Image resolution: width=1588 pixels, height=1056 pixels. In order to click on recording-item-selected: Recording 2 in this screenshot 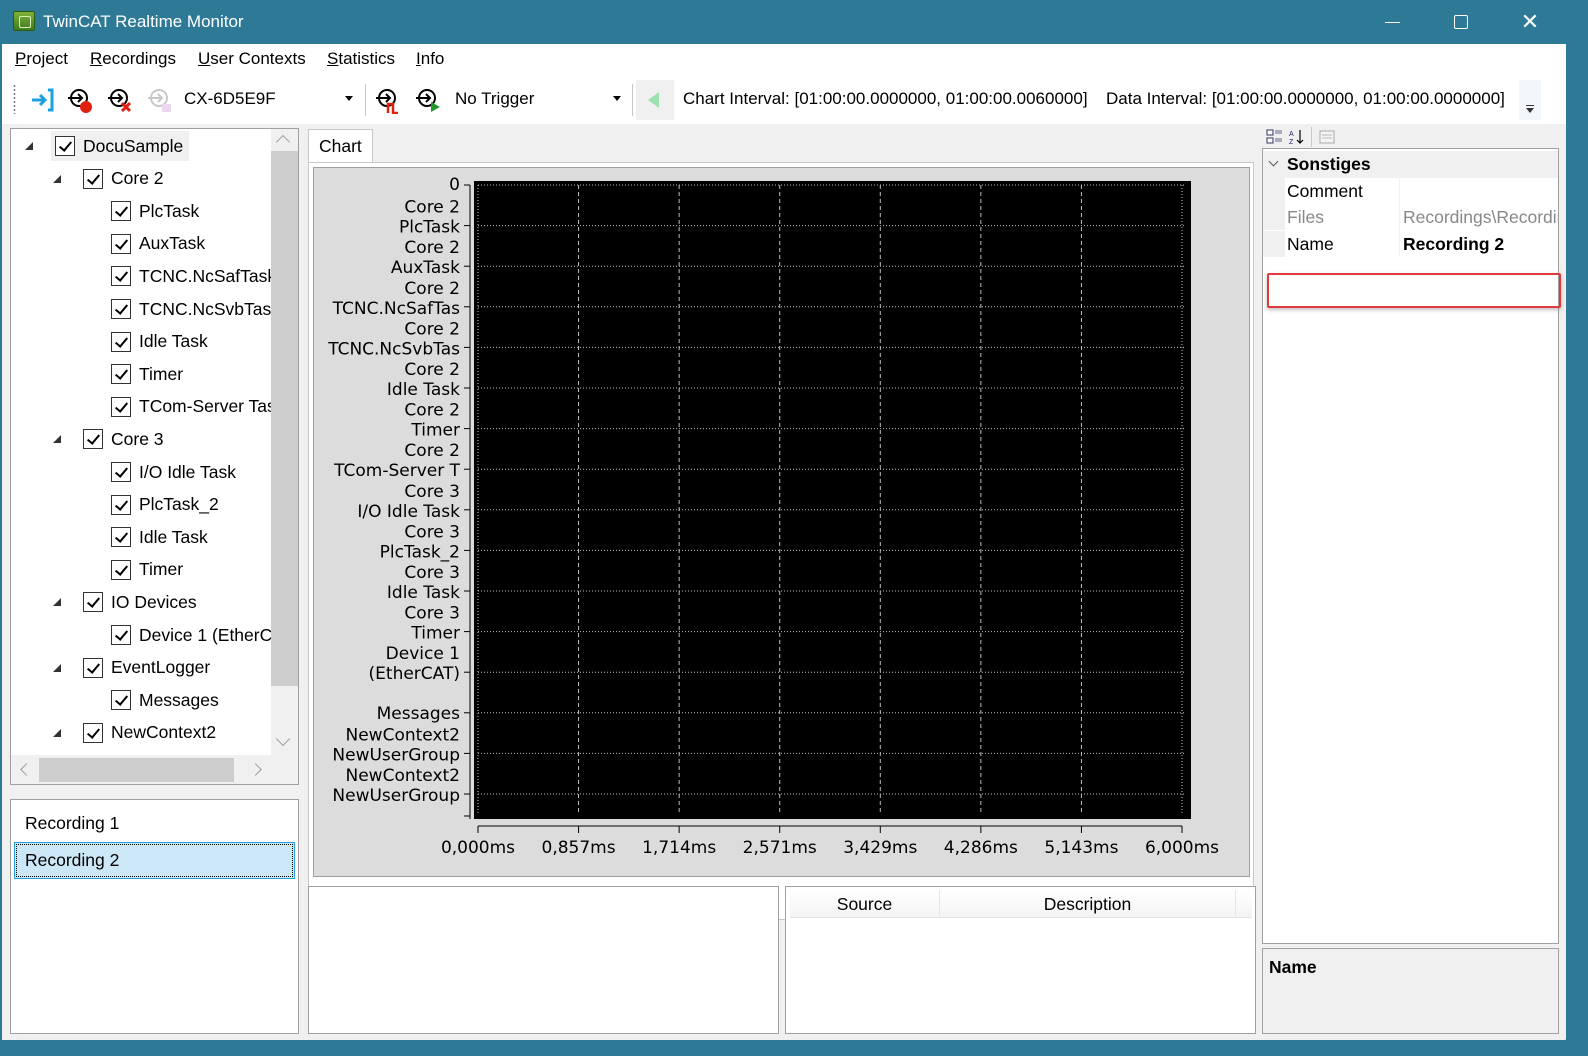, I will do `click(154, 860)`.